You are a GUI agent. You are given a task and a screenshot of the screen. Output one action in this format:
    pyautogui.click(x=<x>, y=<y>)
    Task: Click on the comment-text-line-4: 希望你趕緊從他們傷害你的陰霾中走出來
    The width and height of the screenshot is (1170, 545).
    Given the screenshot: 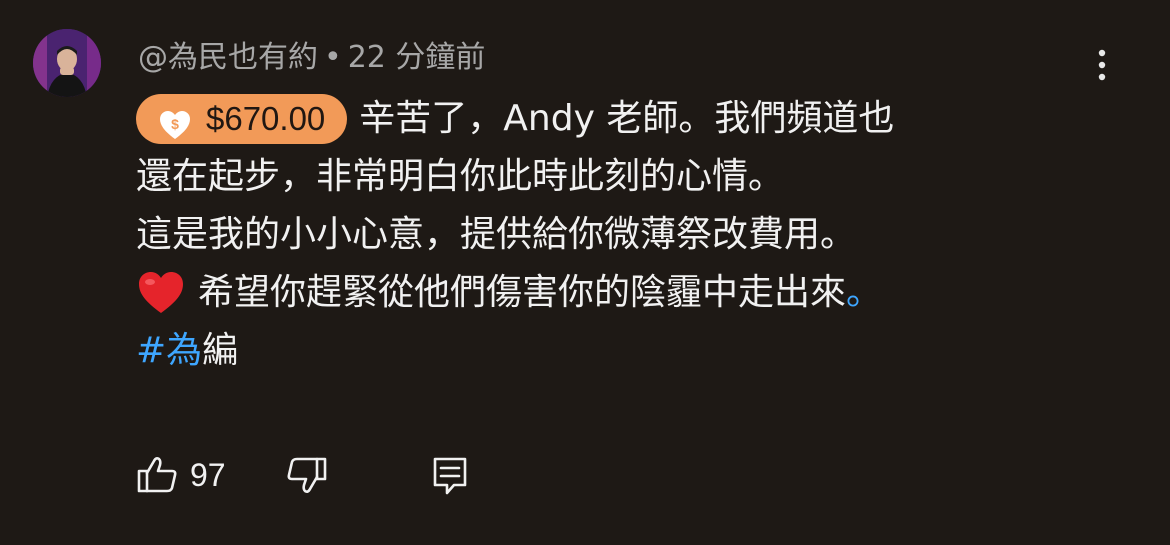 What is the action you would take?
    pyautogui.click(x=522, y=292)
    